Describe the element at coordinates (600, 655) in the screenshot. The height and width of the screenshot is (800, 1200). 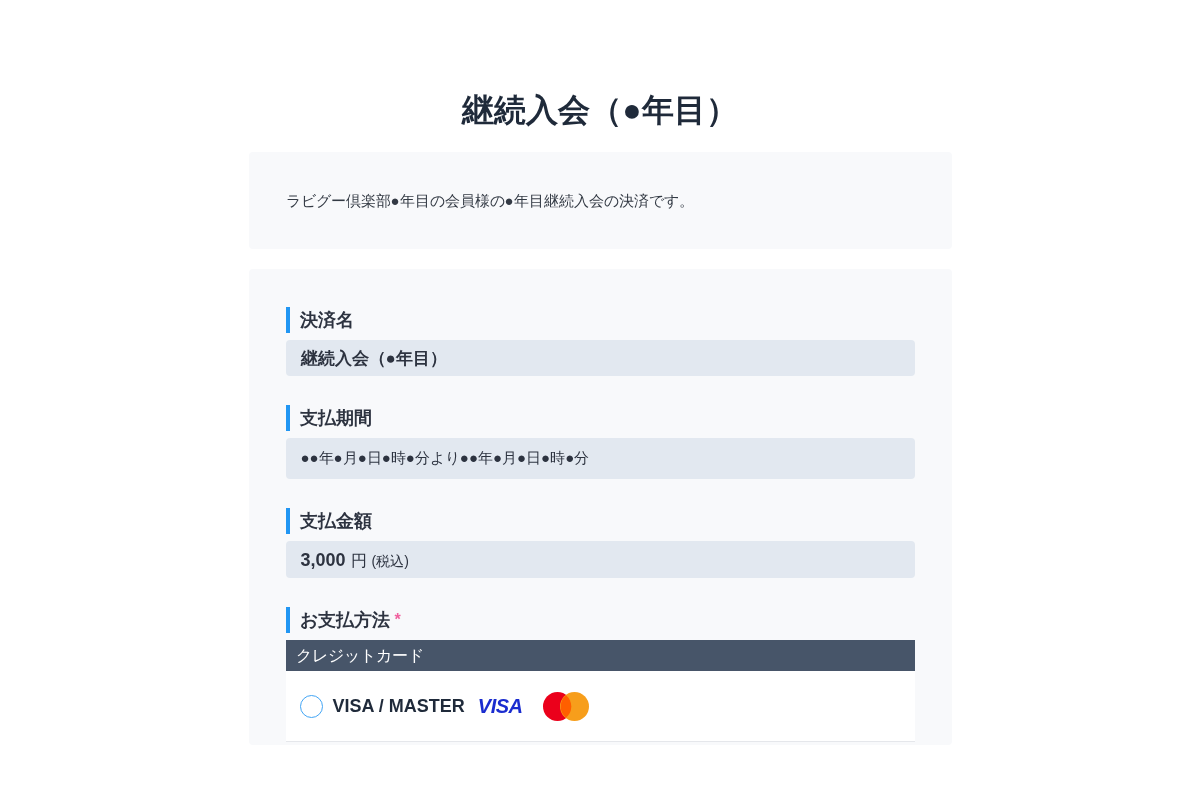
I see `group-header: クレジットカード` at that location.